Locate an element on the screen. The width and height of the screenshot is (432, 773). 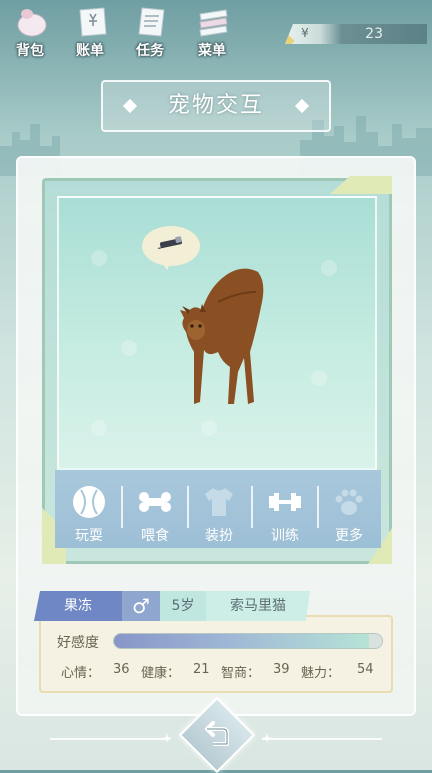
bag-icon is located at coordinates (32, 23).